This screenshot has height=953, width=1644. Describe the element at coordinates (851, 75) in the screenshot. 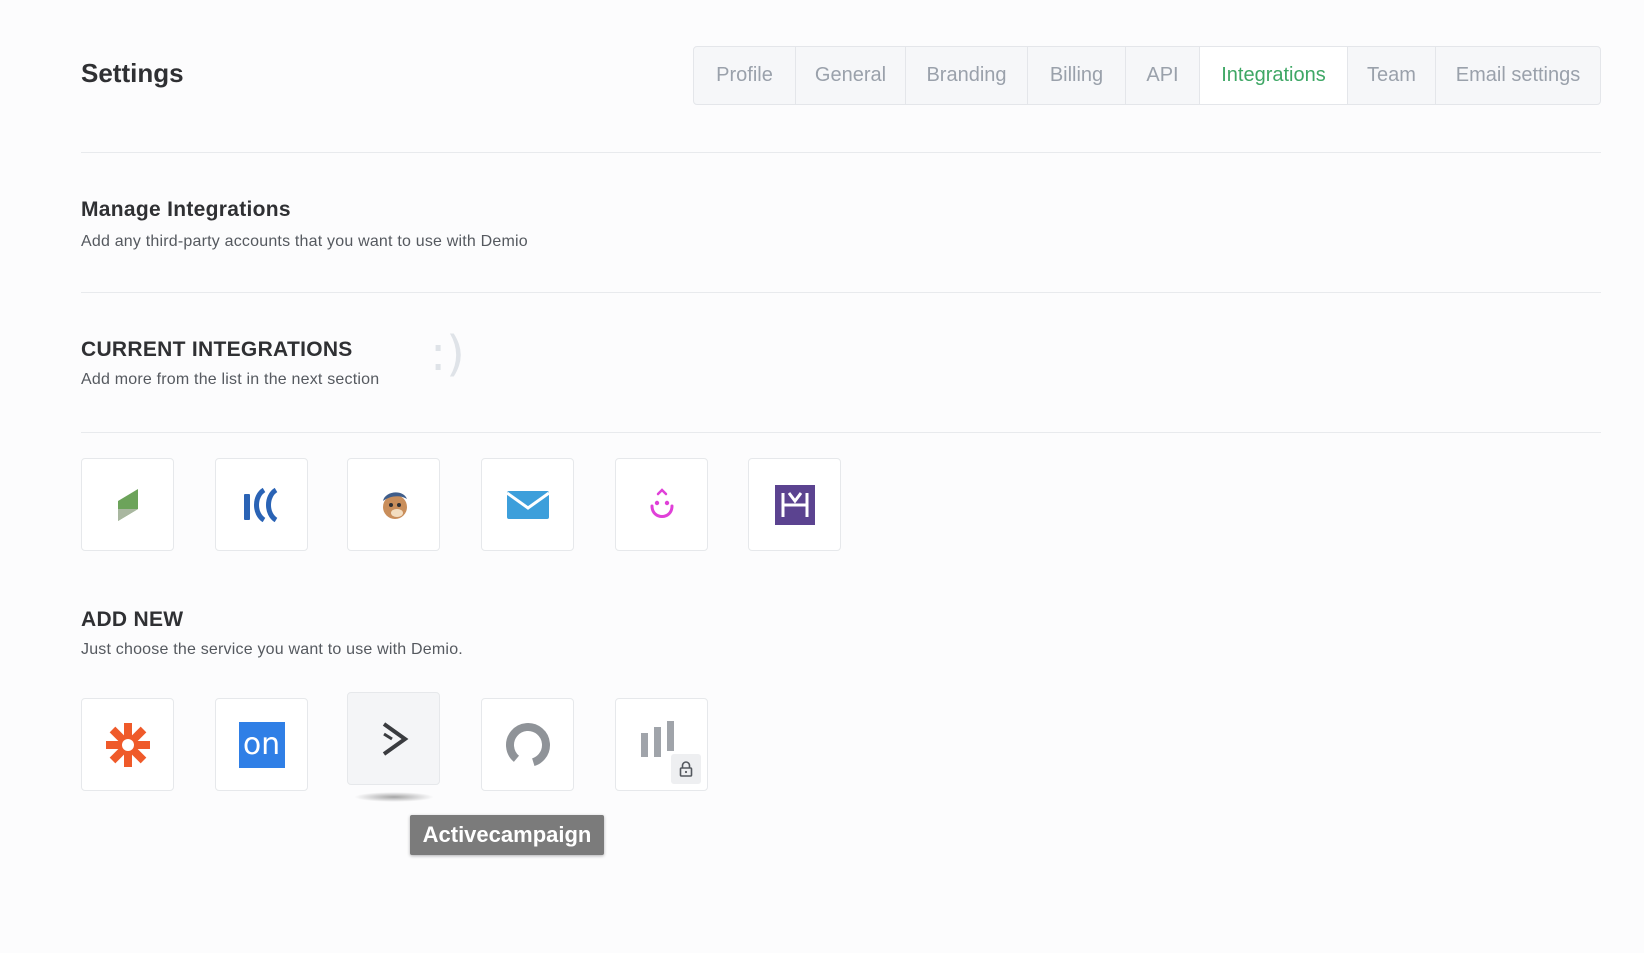

I see `tab-general: General` at that location.